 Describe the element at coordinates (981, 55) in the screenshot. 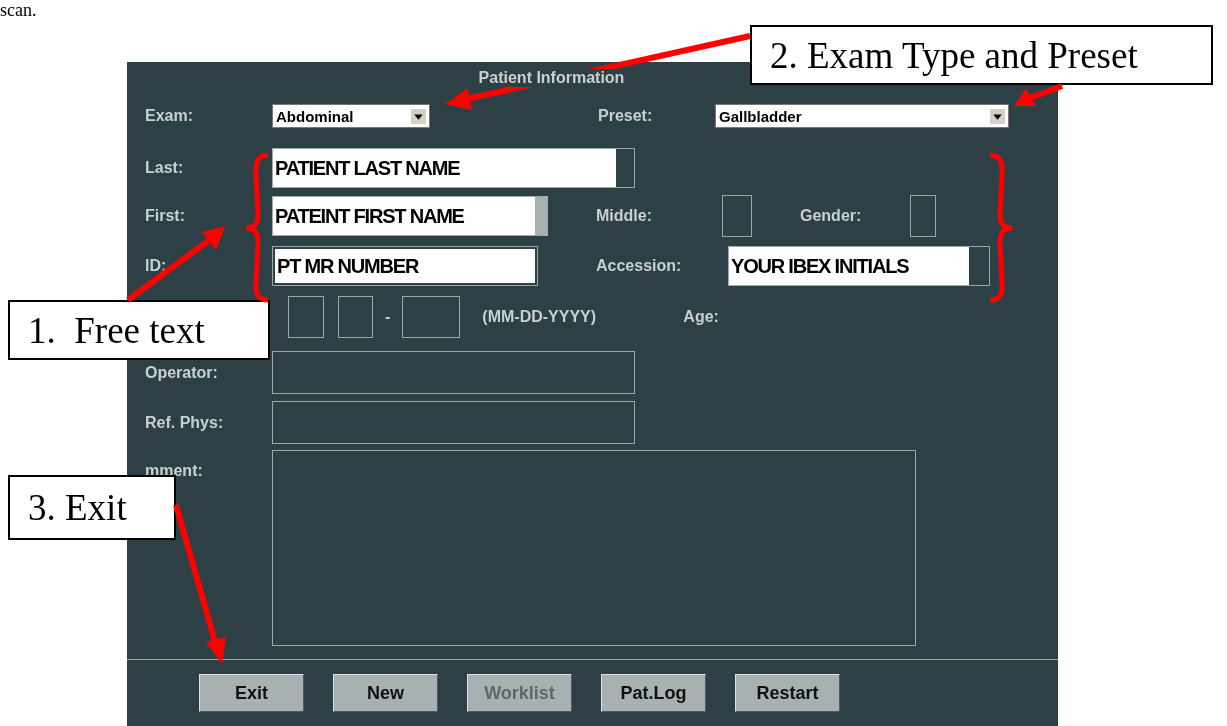

I see `callout-label: 2. Exam Type and Preset` at that location.